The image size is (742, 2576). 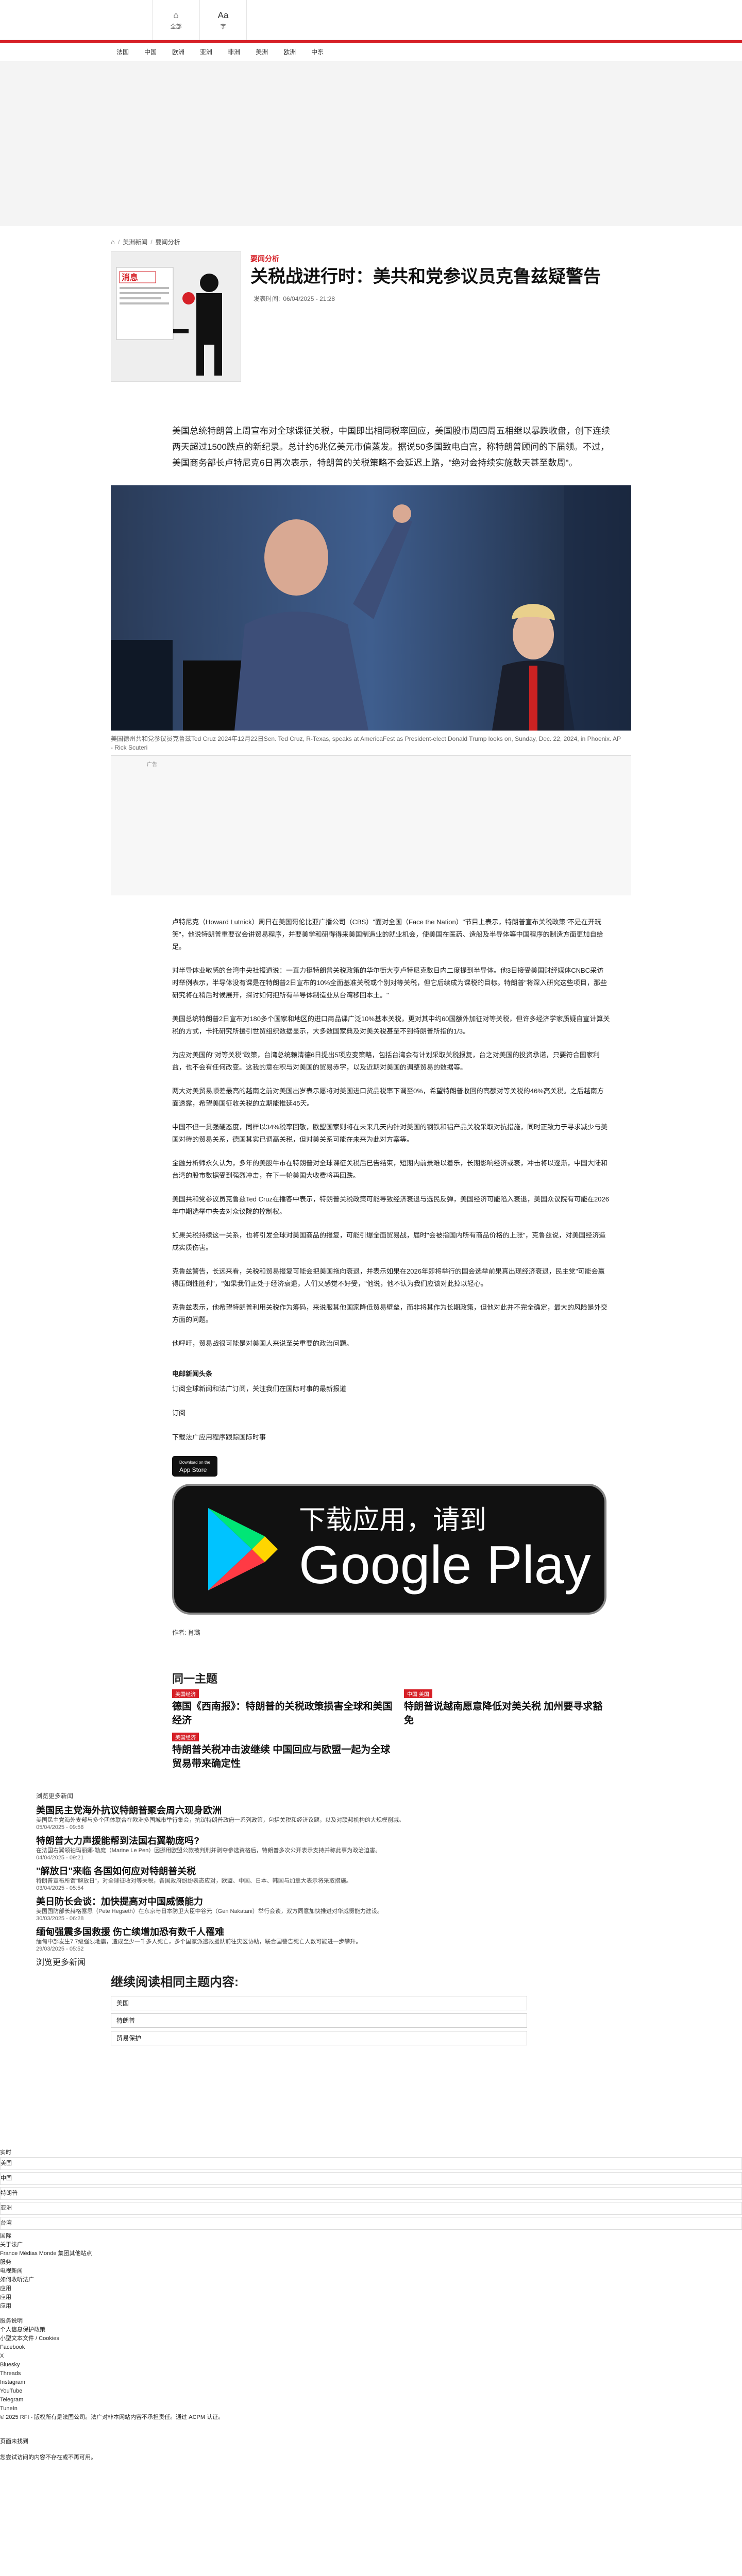 I want to click on tunein-link: TuneIn, so click(x=371, y=2408).